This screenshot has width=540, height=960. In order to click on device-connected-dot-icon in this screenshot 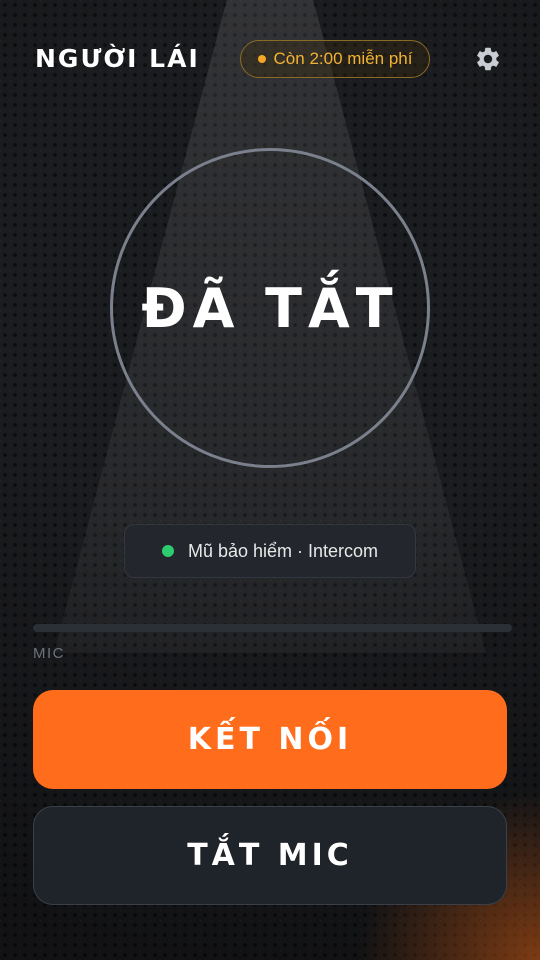, I will do `click(167, 551)`.